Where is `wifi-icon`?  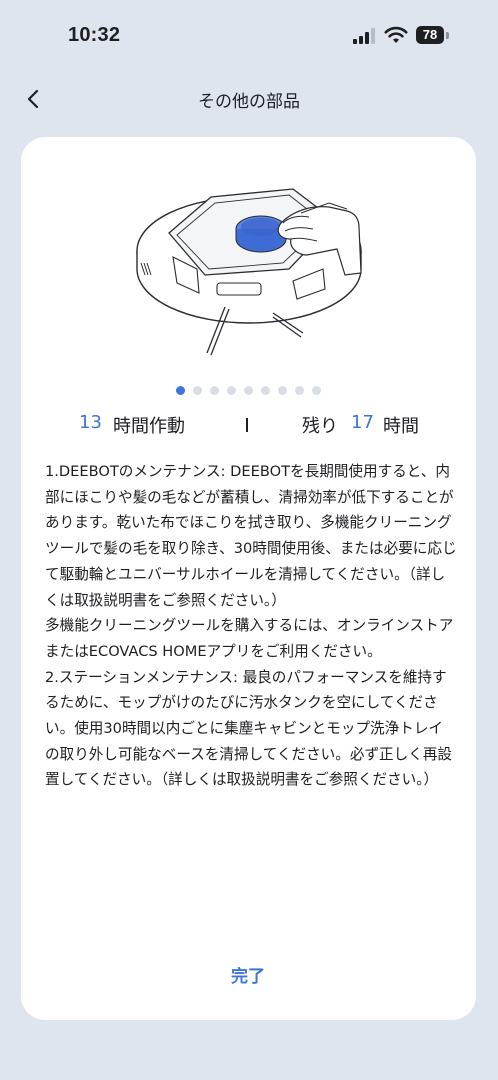
wifi-icon is located at coordinates (396, 34).